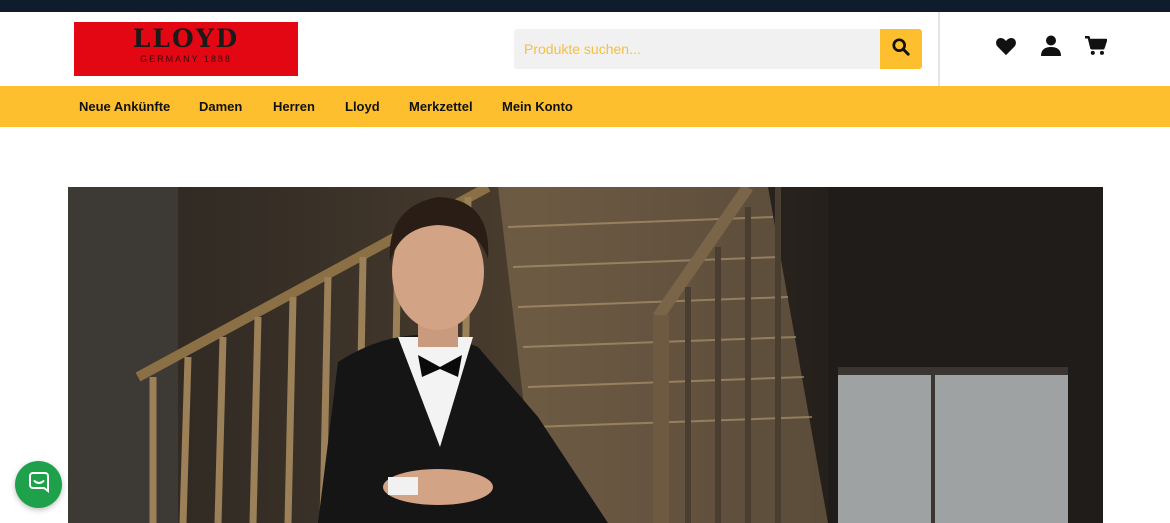 The width and height of the screenshot is (1170, 523). Describe the element at coordinates (124, 106) in the screenshot. I see `nav-item-new-arrivals: Neue Ankünfte` at that location.